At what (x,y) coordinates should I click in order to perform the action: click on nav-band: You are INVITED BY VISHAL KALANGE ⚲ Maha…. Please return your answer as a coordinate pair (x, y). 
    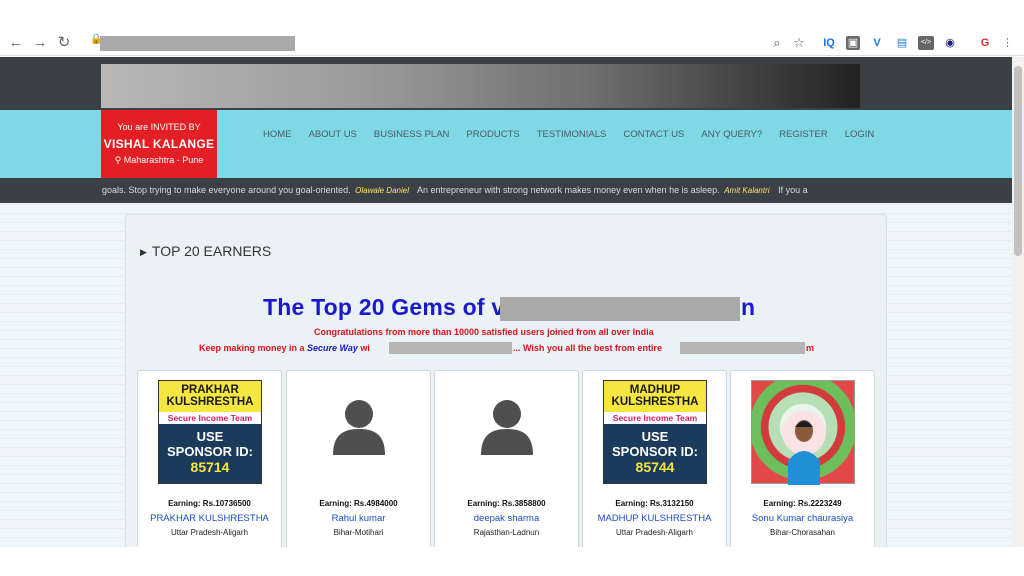
    Looking at the image, I should click on (506, 144).